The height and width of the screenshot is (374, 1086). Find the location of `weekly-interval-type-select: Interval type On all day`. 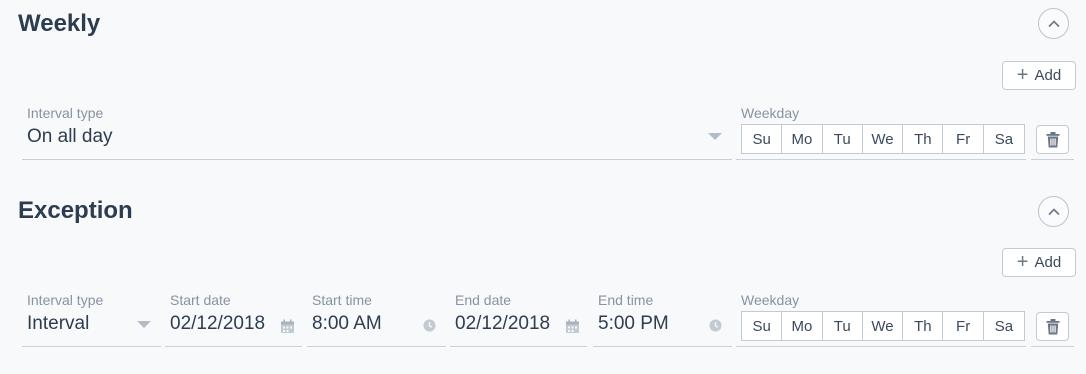

weekly-interval-type-select: Interval type On all day is located at coordinates (377, 130).